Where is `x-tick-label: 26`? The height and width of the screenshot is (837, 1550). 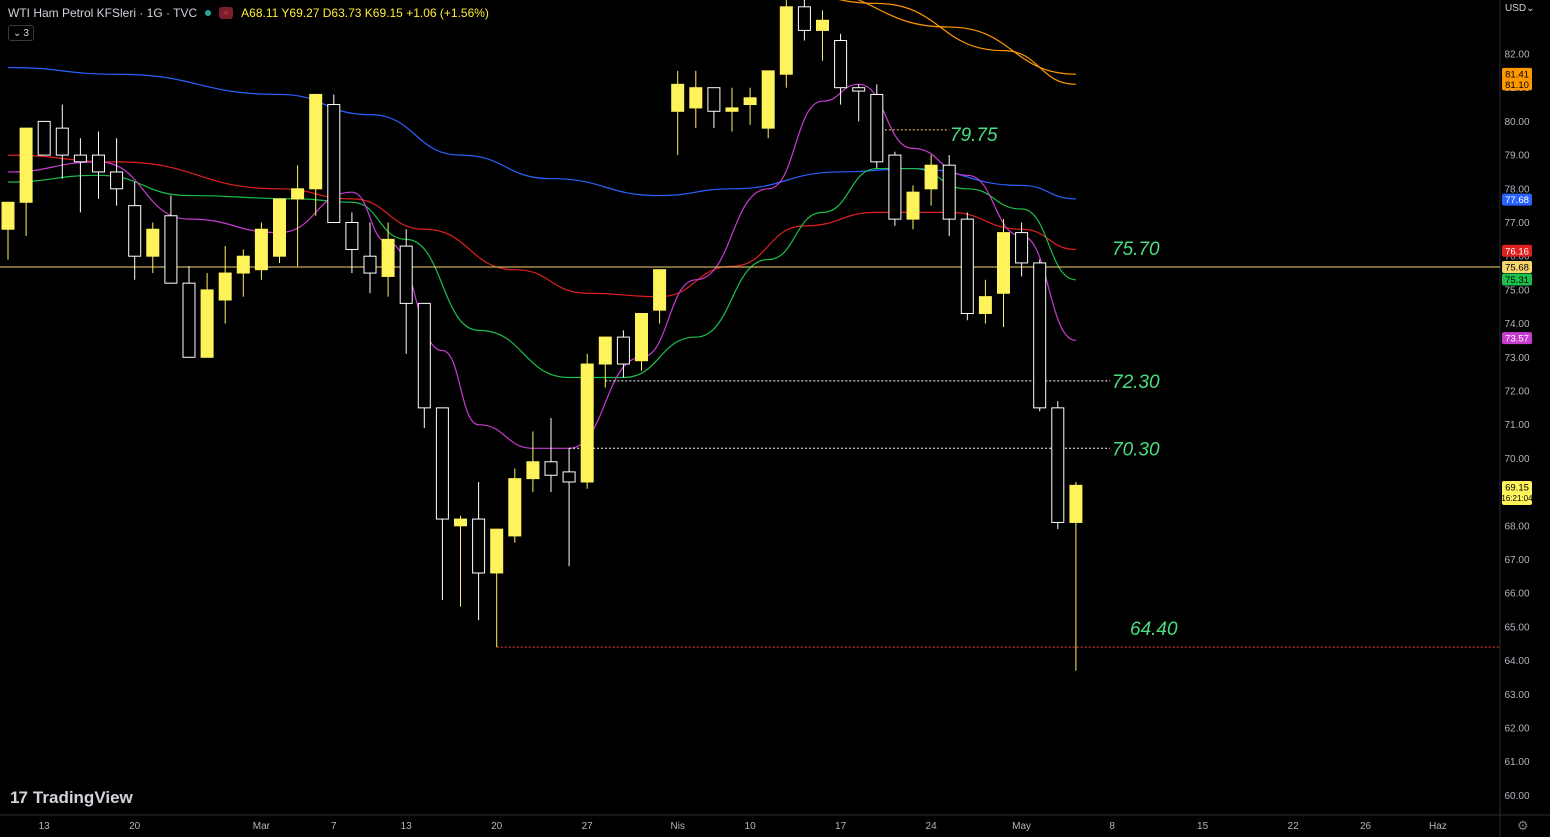
x-tick-label: 26 is located at coordinates (1366, 826).